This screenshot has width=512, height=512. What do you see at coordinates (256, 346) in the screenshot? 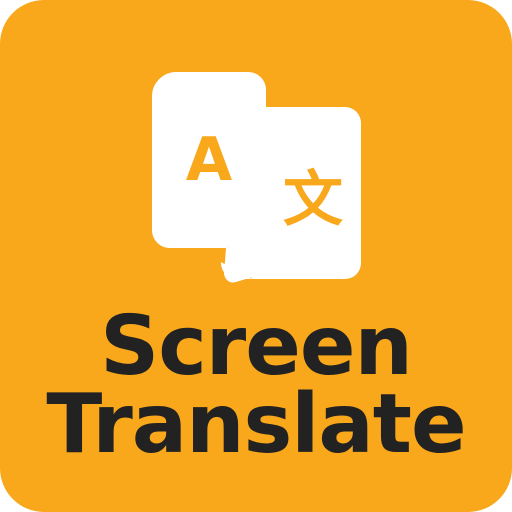
I see `app-title-line-1: Screen` at bounding box center [256, 346].